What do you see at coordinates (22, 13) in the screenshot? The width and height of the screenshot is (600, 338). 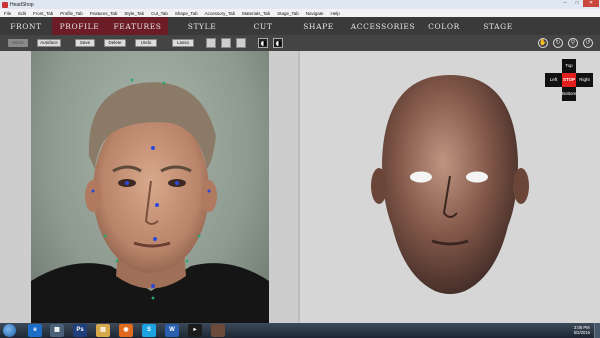 I see `menu-edit: Edit` at bounding box center [22, 13].